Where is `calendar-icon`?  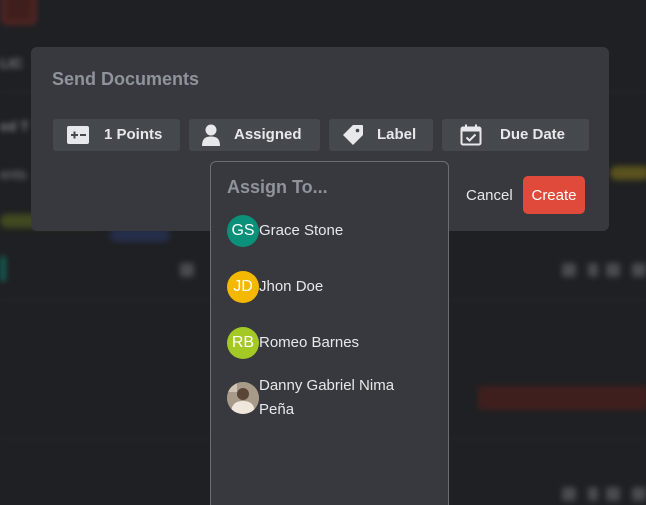
calendar-icon is located at coordinates (471, 135).